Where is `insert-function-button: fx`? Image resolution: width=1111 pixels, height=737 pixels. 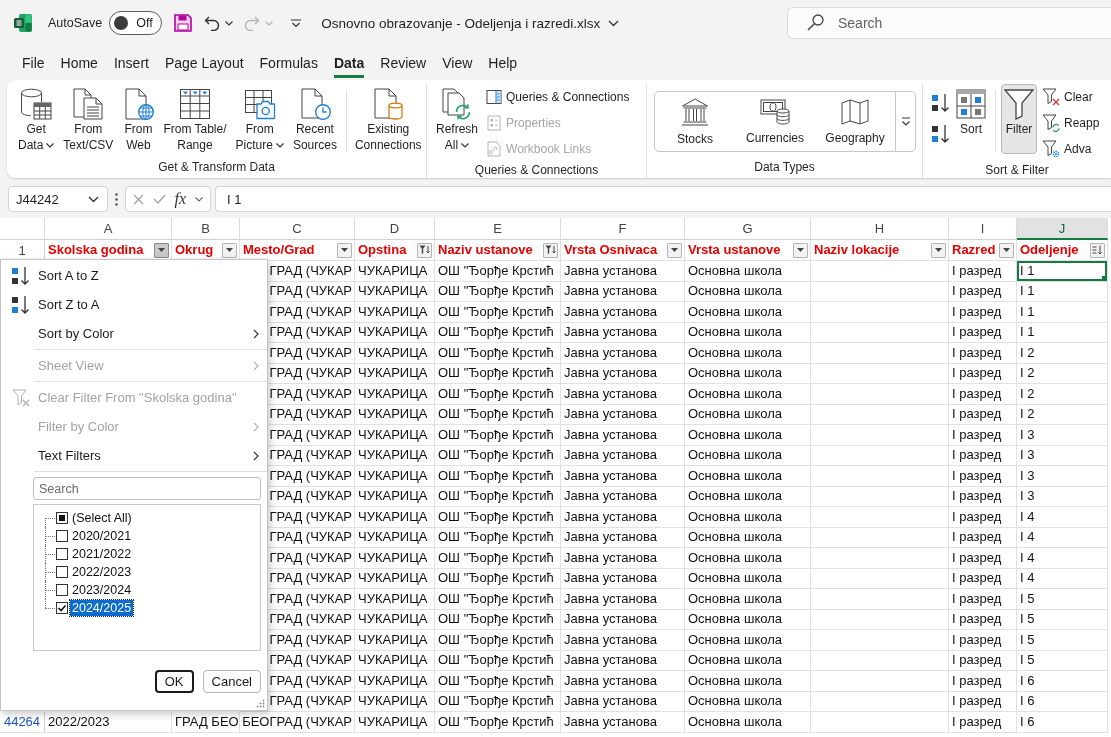 insert-function-button: fx is located at coordinates (180, 199).